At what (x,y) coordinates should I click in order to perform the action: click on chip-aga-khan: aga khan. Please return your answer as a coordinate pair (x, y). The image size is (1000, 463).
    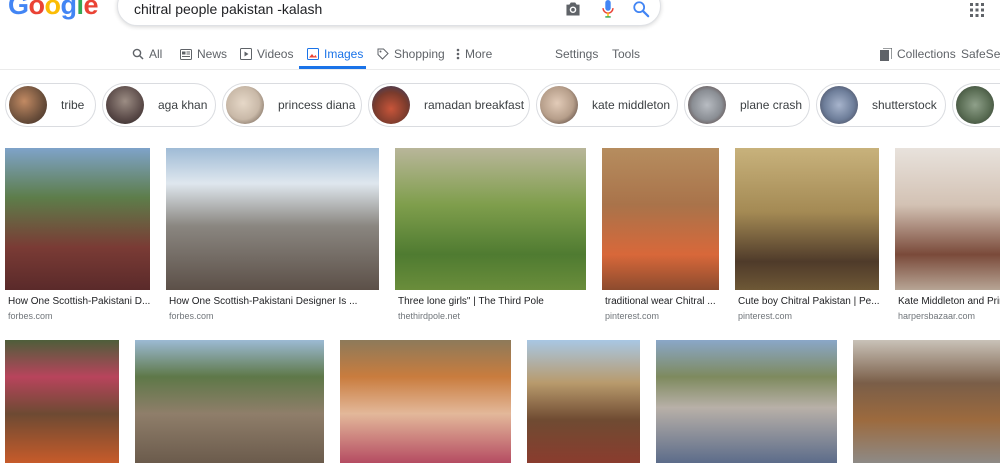
    Looking at the image, I should click on (159, 105).